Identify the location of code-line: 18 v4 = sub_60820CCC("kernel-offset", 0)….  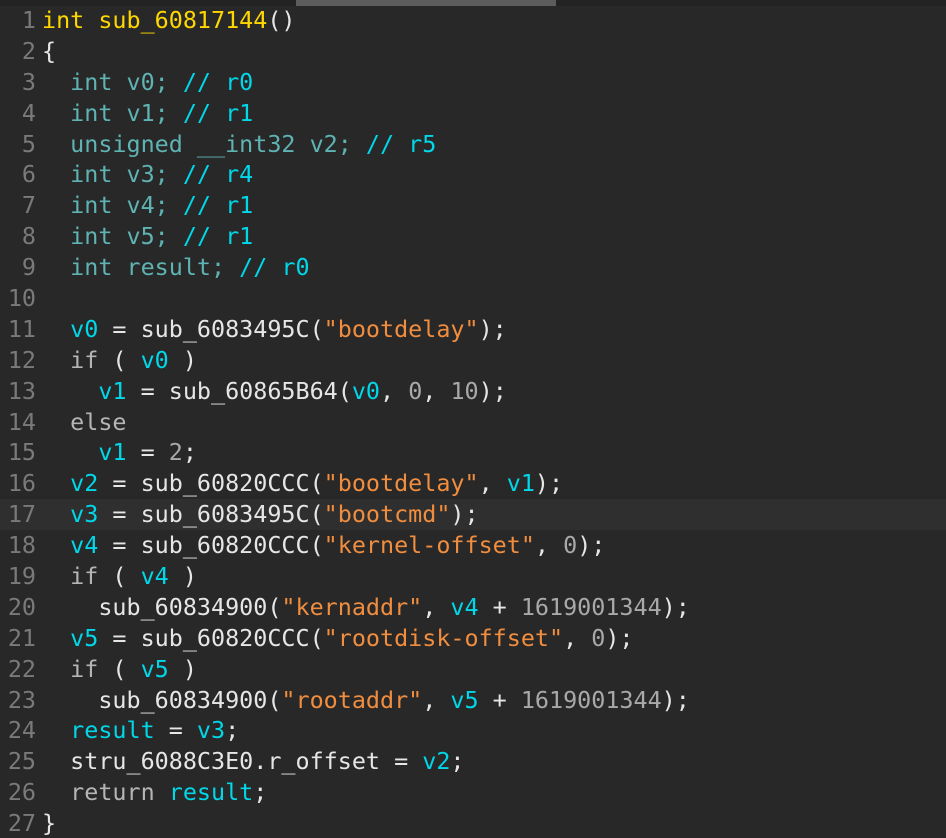
(473, 545).